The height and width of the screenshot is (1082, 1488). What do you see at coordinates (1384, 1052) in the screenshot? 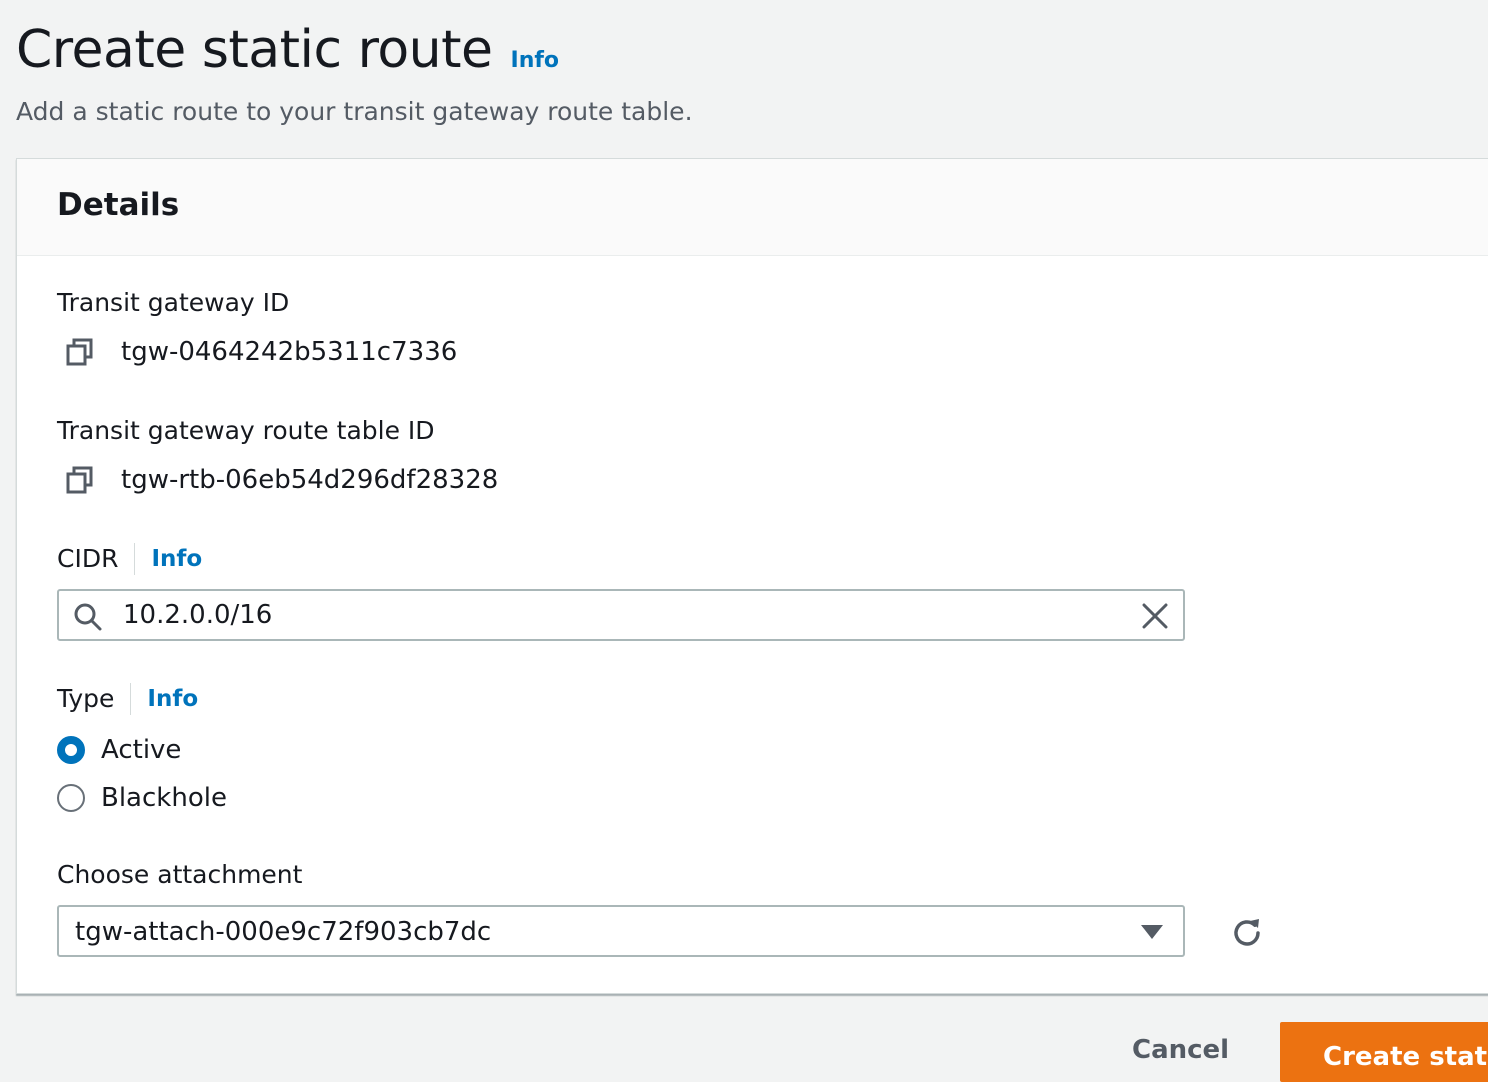
I see `create-static-route-button: Create static route` at bounding box center [1384, 1052].